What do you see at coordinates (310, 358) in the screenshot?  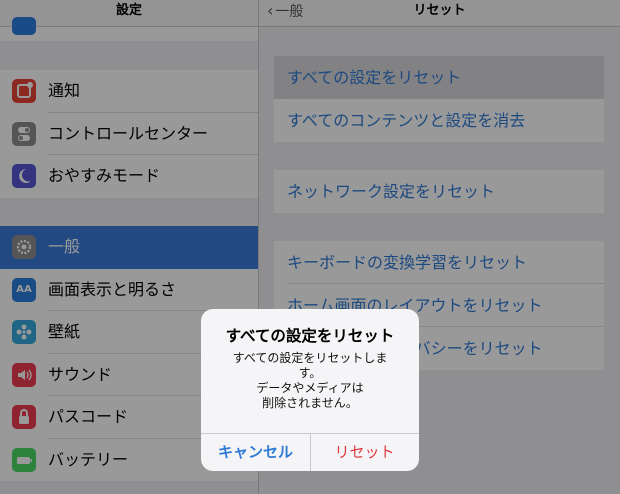 I see `alert-message-line: すべての設定をリセットしま` at bounding box center [310, 358].